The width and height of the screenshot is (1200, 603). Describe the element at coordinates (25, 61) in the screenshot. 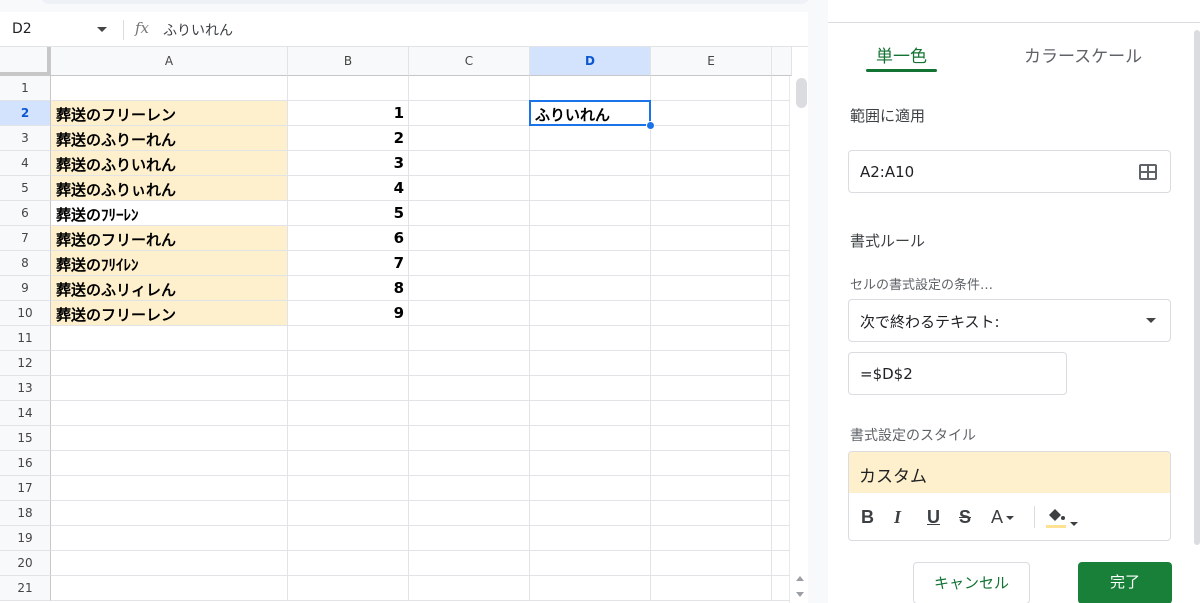

I see `select-all-corner` at that location.